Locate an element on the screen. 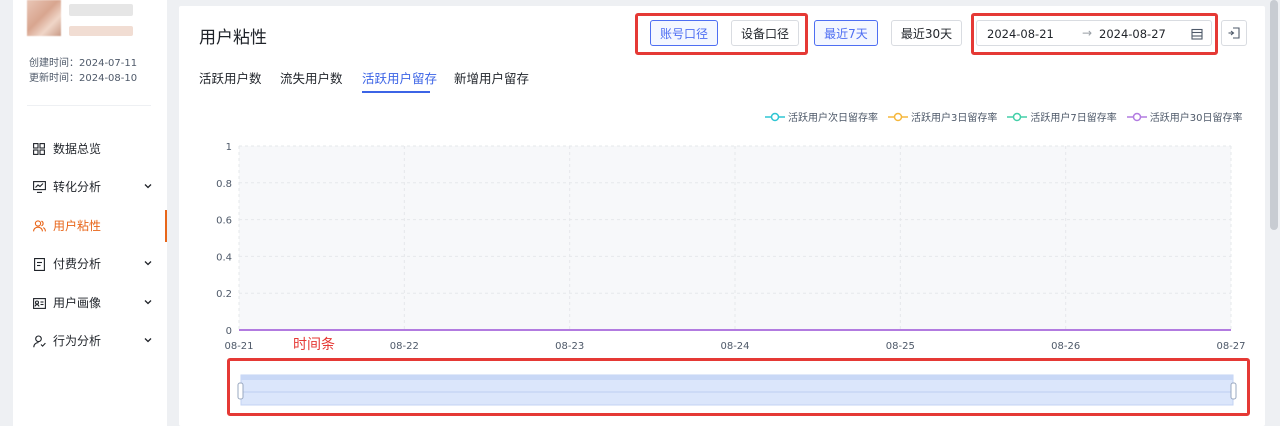  y-tick-label: 1 is located at coordinates (229, 147).